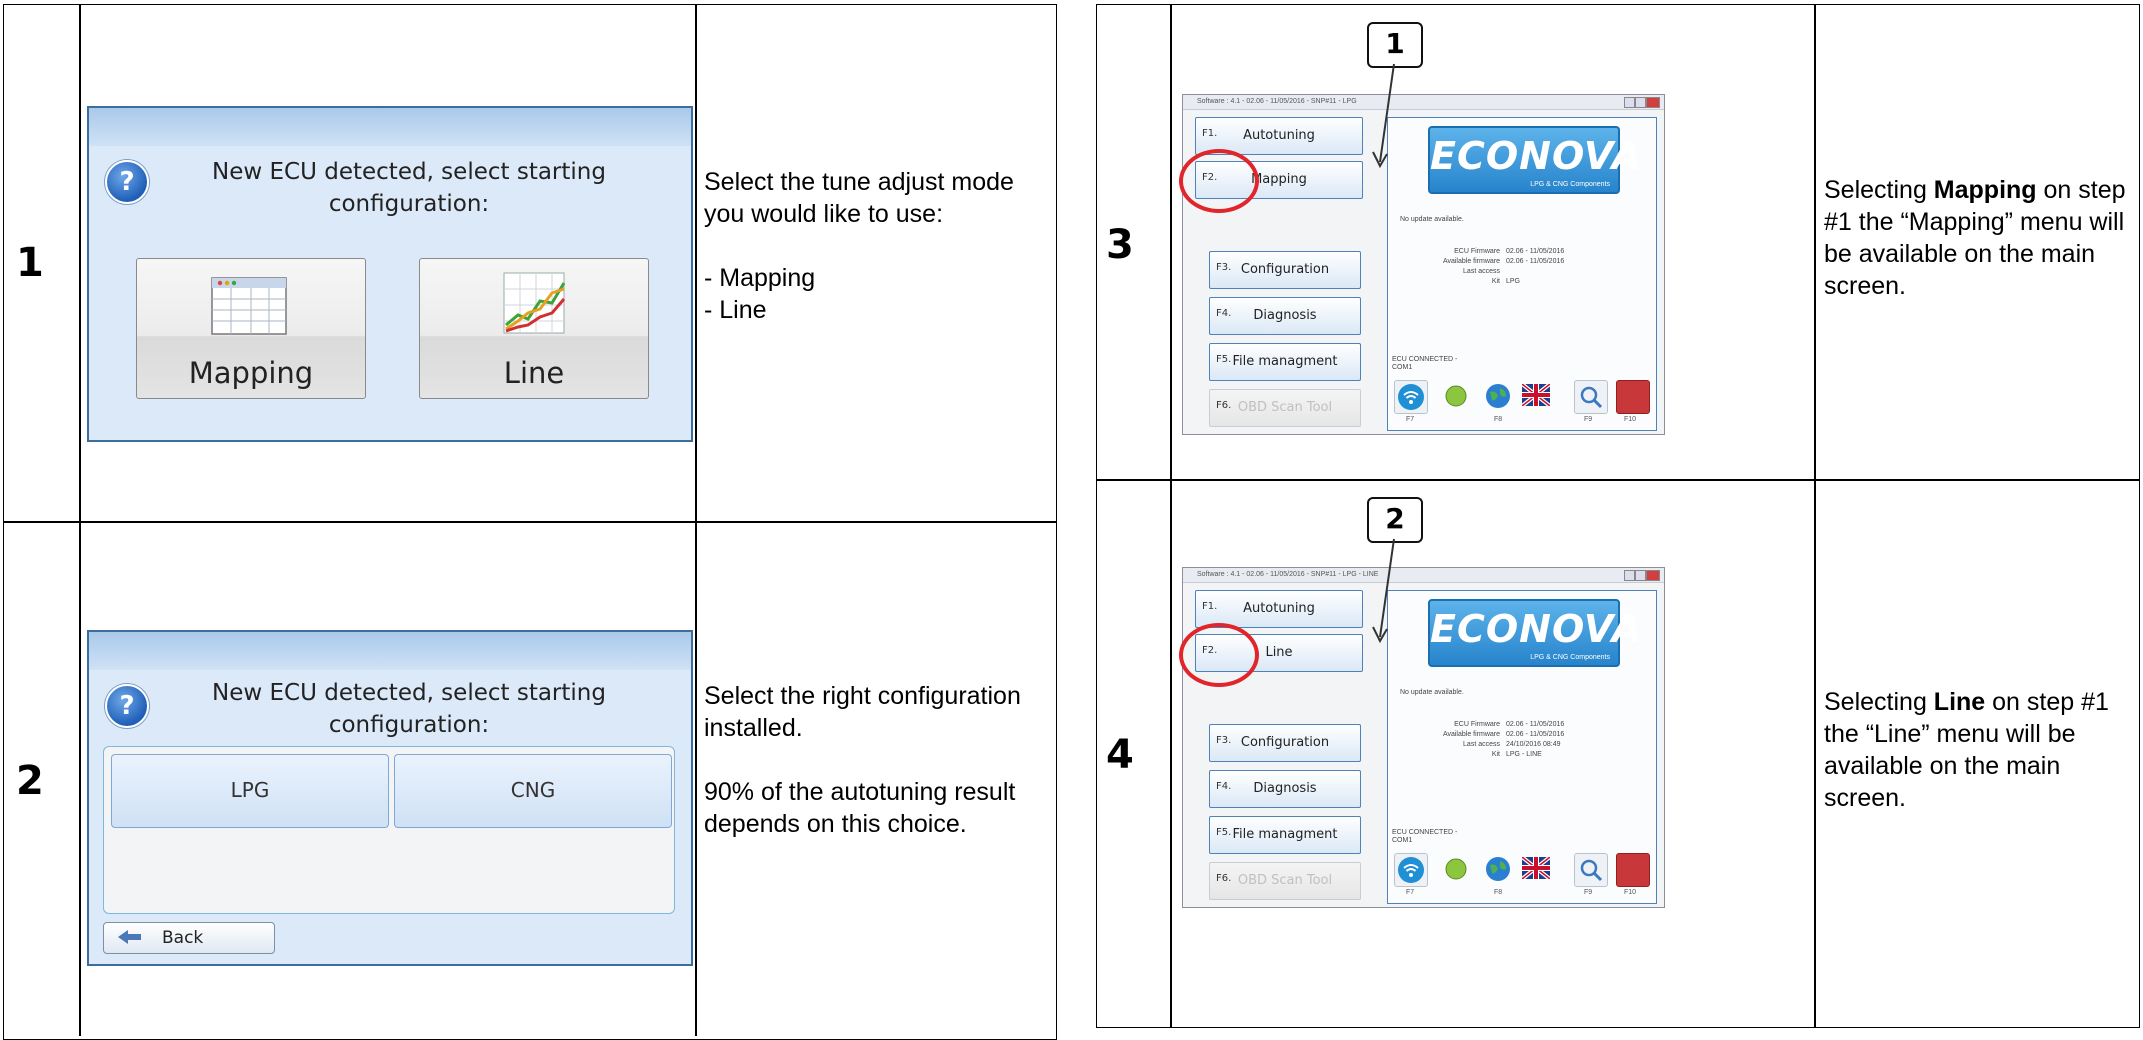  What do you see at coordinates (534, 303) in the screenshot?
I see `line-chart-icon` at bounding box center [534, 303].